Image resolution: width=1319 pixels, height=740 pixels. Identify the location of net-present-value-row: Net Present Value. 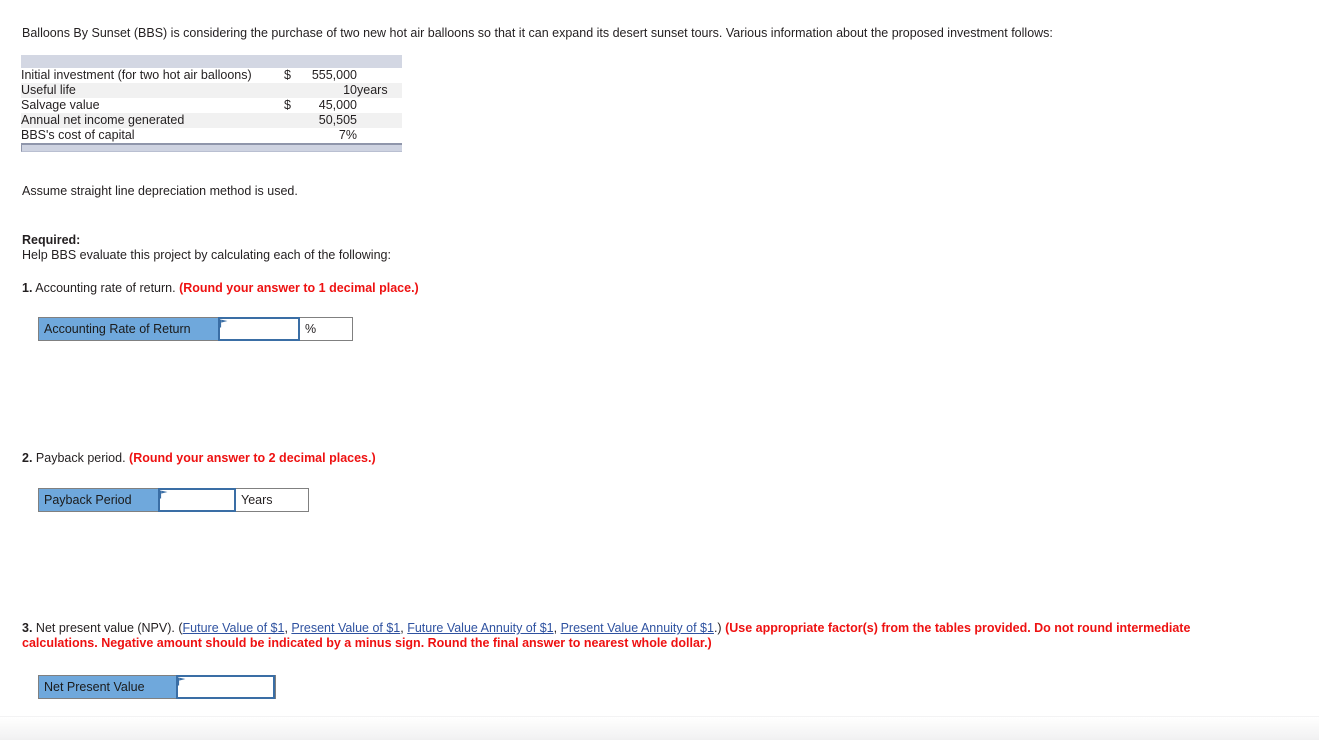
(157, 687).